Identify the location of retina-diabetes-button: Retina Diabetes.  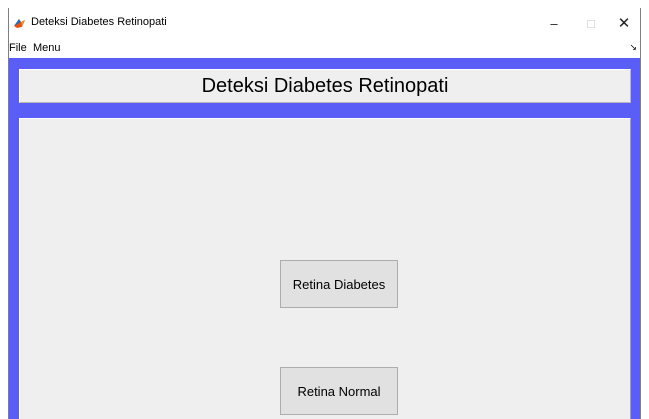
(339, 284).